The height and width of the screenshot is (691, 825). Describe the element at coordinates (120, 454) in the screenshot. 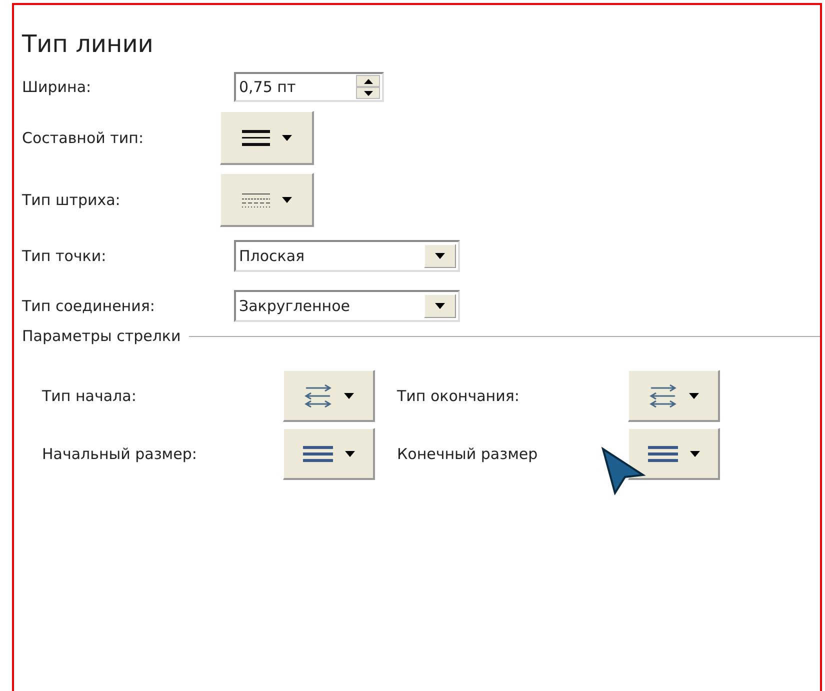

I see `field-label: Начальный размер:` at that location.